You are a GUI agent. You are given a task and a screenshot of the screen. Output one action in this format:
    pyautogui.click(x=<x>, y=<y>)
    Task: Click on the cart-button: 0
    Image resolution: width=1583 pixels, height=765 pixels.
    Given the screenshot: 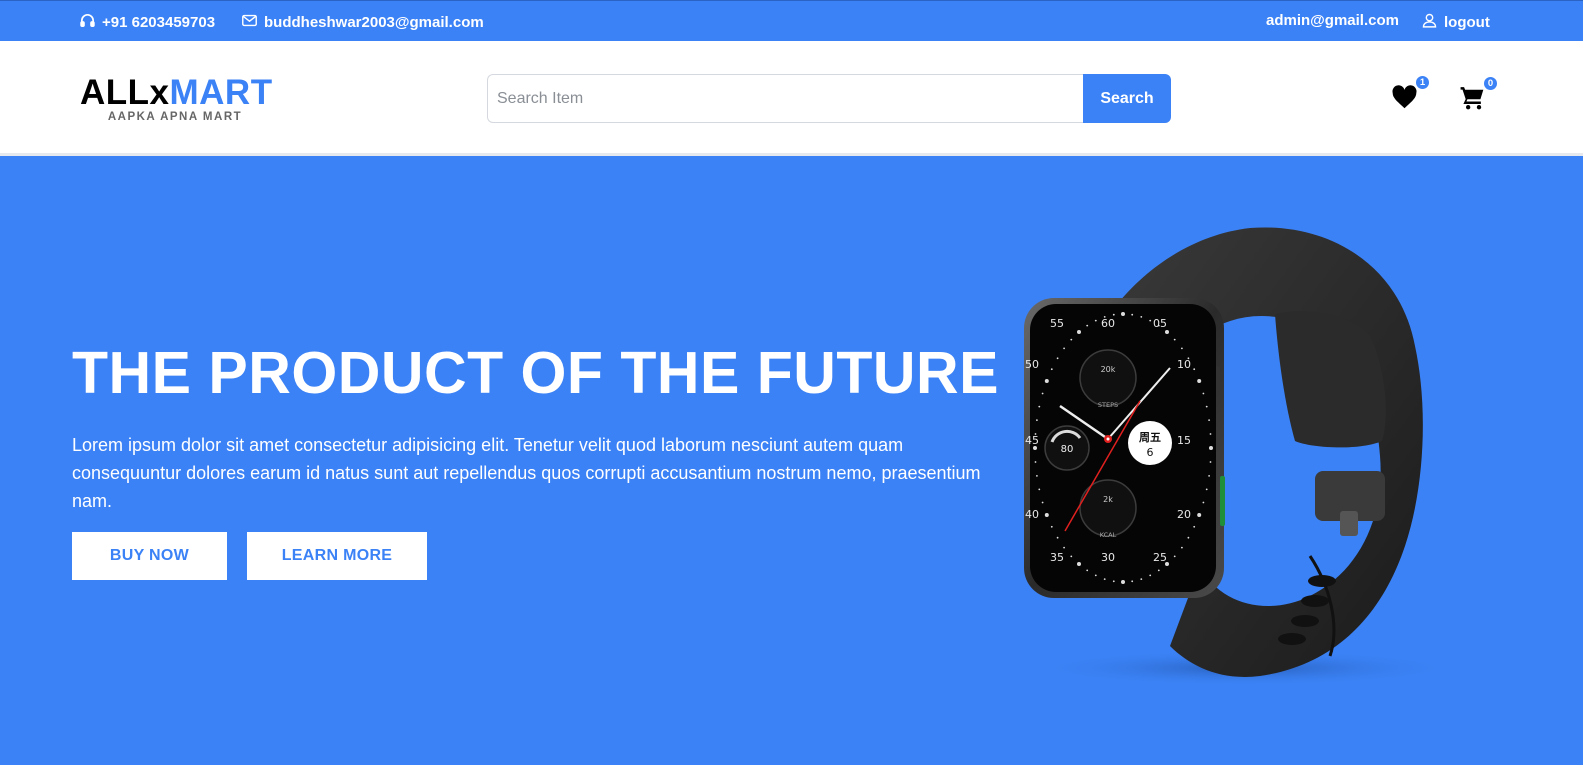 What is the action you would take?
    pyautogui.click(x=1478, y=95)
    